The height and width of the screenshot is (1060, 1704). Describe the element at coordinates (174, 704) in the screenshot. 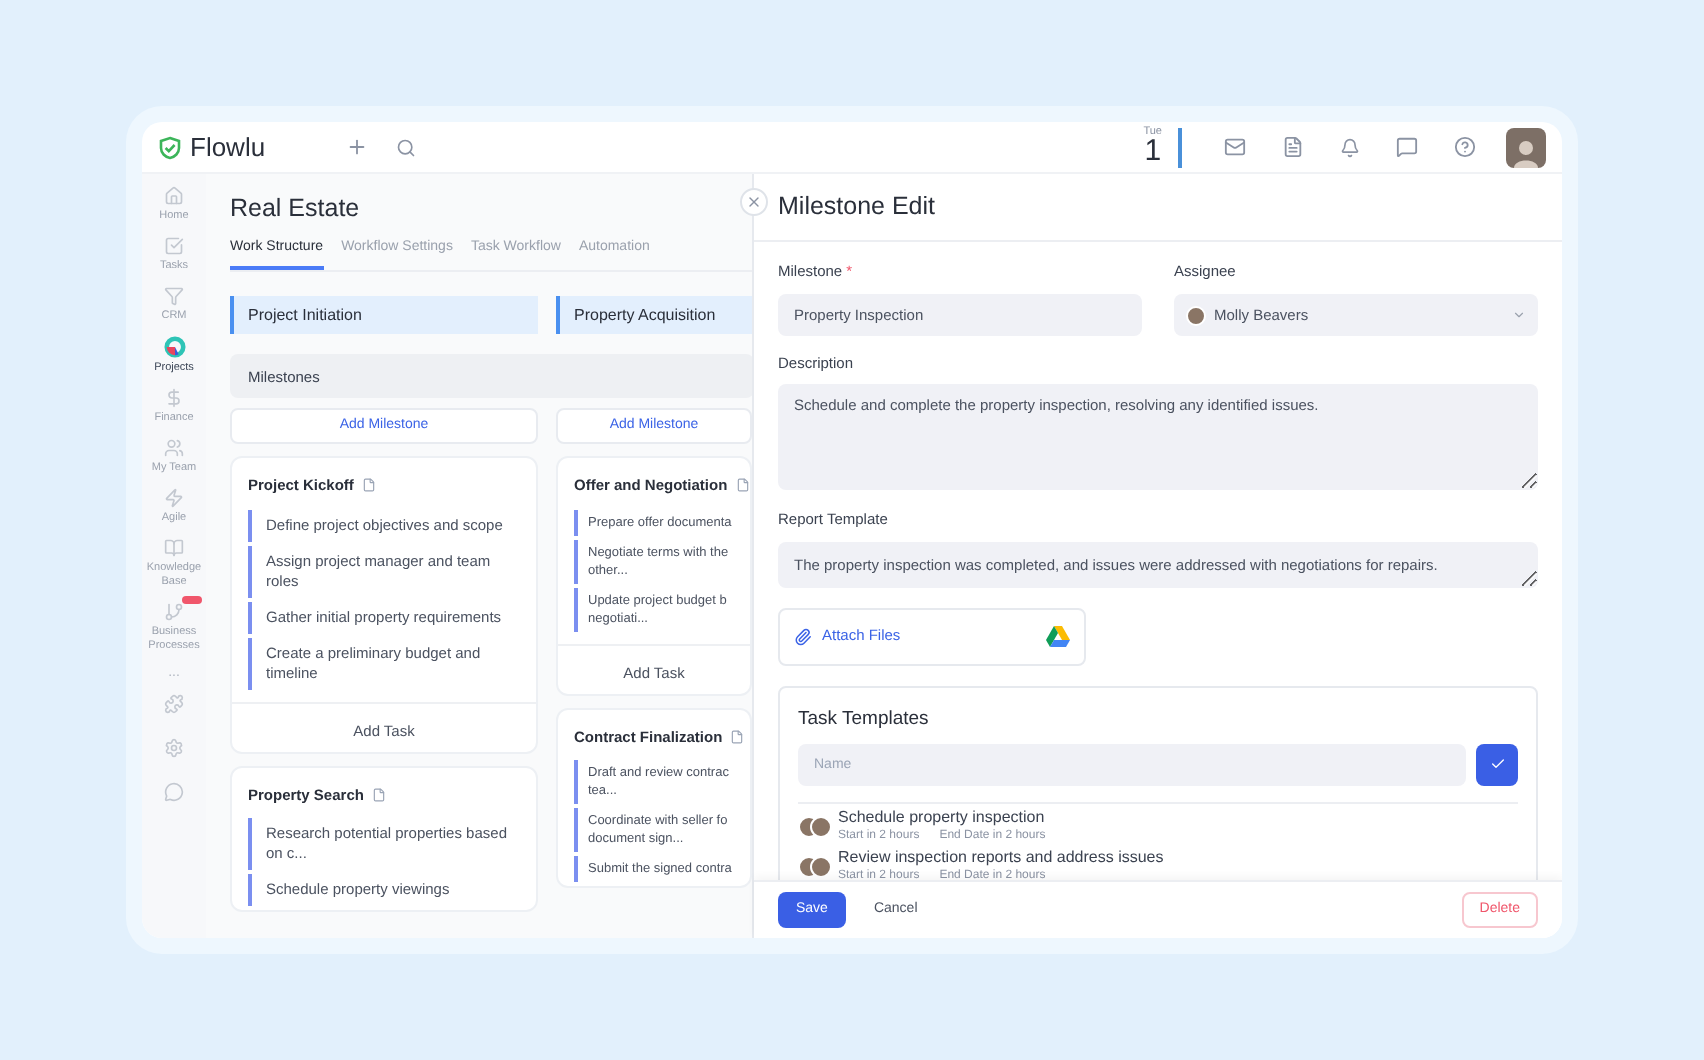

I see `puzzle-icon` at that location.